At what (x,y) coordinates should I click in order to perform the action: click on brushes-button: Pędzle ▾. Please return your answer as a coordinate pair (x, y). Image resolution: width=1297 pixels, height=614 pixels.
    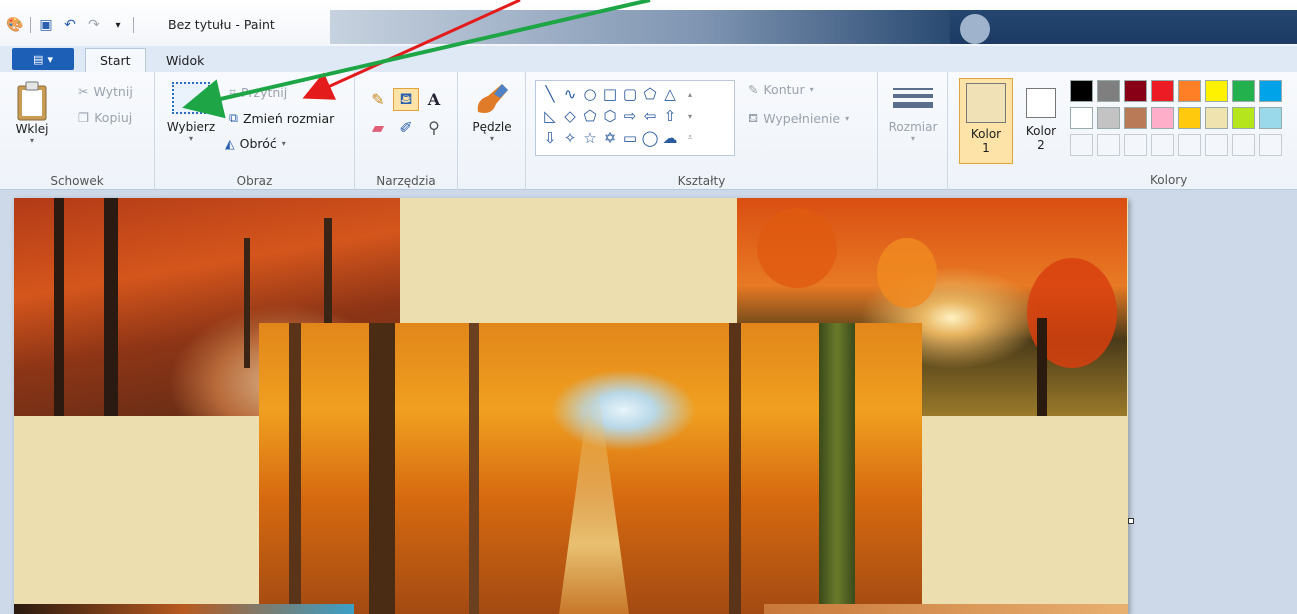
    Looking at the image, I should click on (492, 111).